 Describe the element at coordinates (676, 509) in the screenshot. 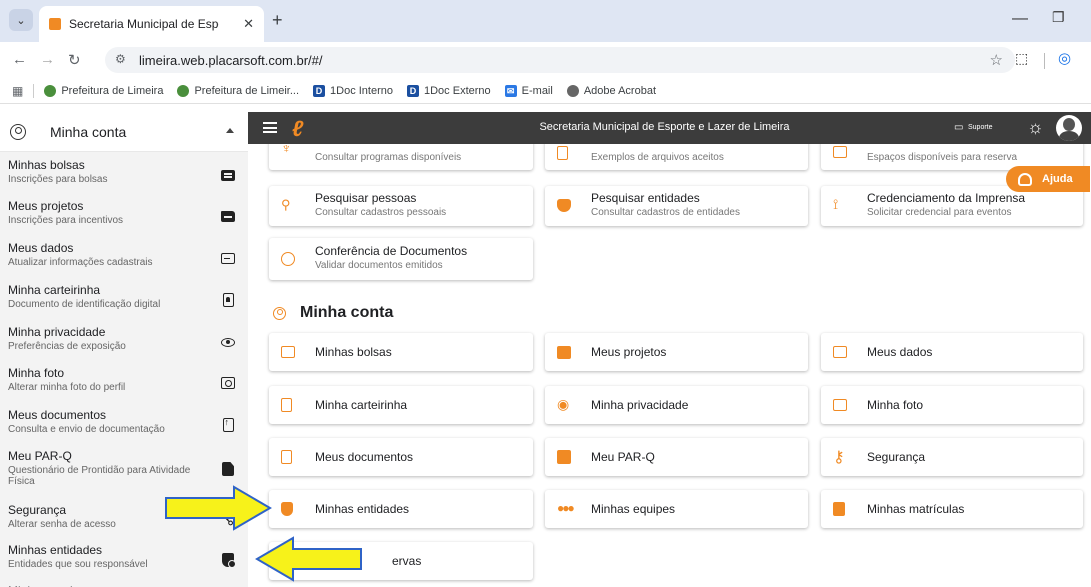

I see `card-minhas-equipes: ●●● Minhas equipes` at that location.